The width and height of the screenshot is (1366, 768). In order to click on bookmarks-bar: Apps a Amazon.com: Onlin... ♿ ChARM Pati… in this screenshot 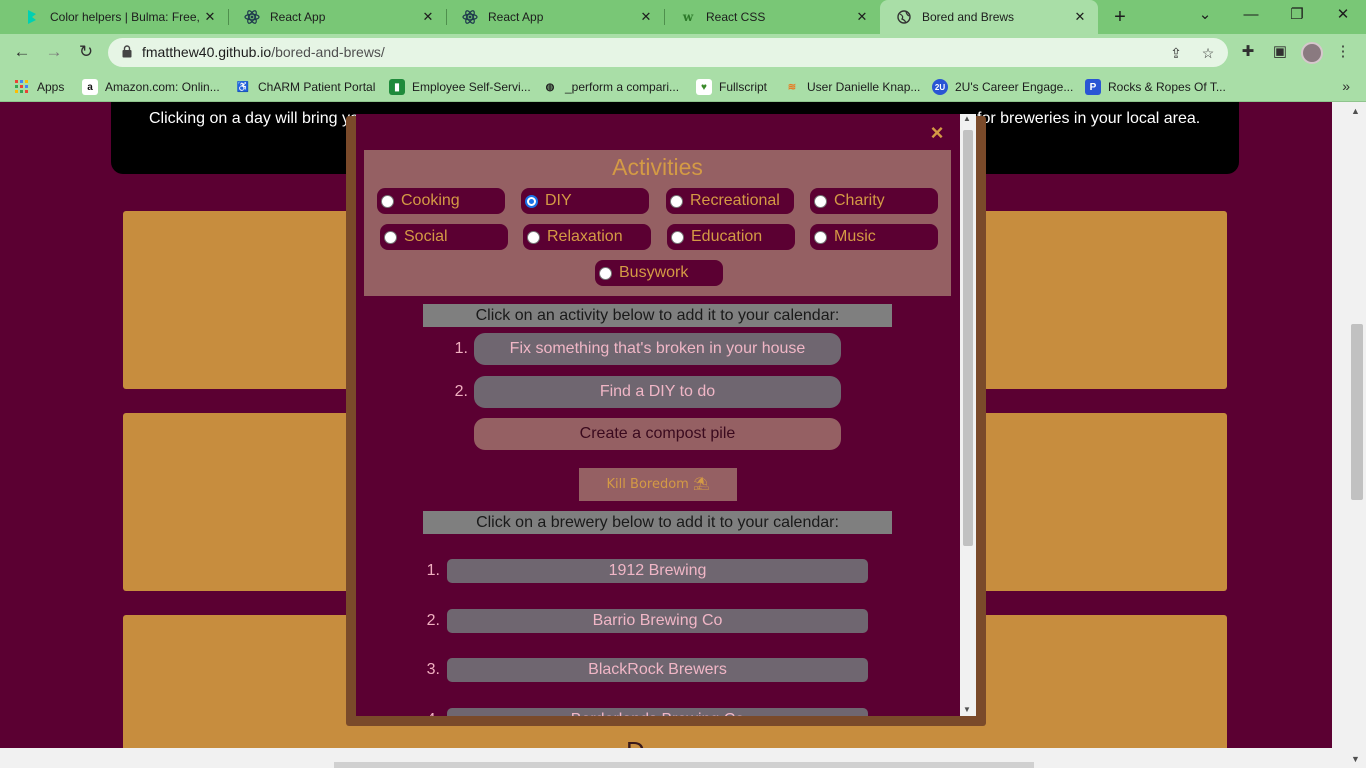, I will do `click(683, 86)`.